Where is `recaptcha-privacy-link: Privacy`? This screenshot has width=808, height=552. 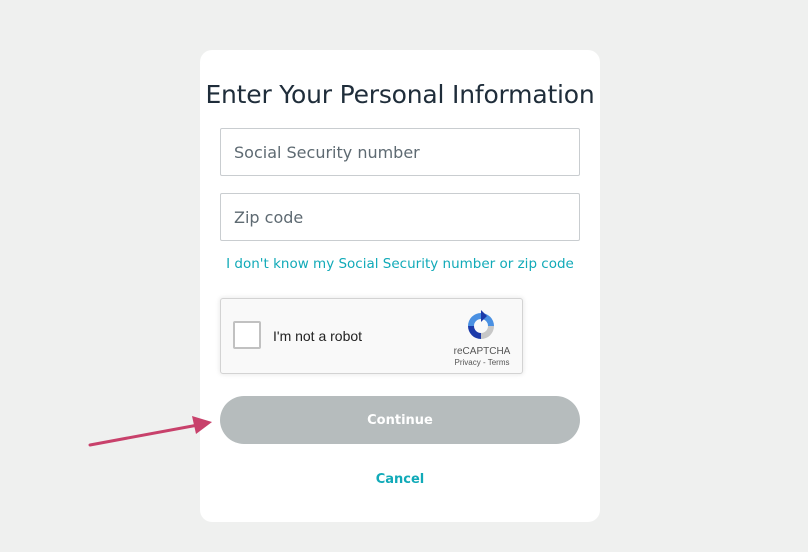
recaptcha-privacy-link: Privacy is located at coordinates (468, 362).